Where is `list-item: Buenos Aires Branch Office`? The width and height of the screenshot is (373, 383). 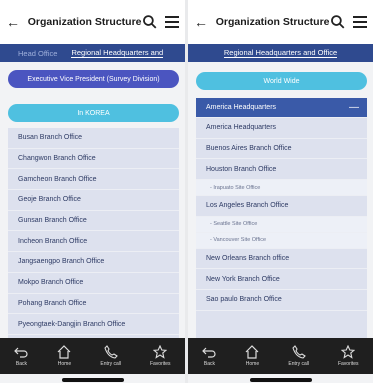 list-item: Buenos Aires Branch Office is located at coordinates (281, 149).